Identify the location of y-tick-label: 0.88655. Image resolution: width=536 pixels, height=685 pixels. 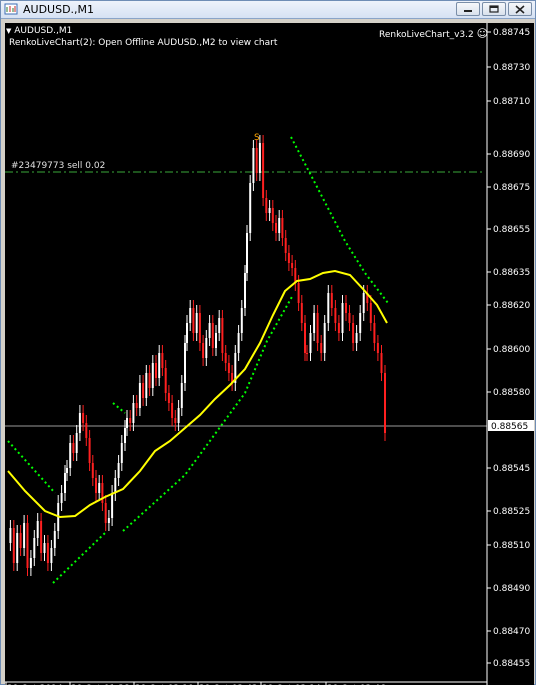
(511, 230).